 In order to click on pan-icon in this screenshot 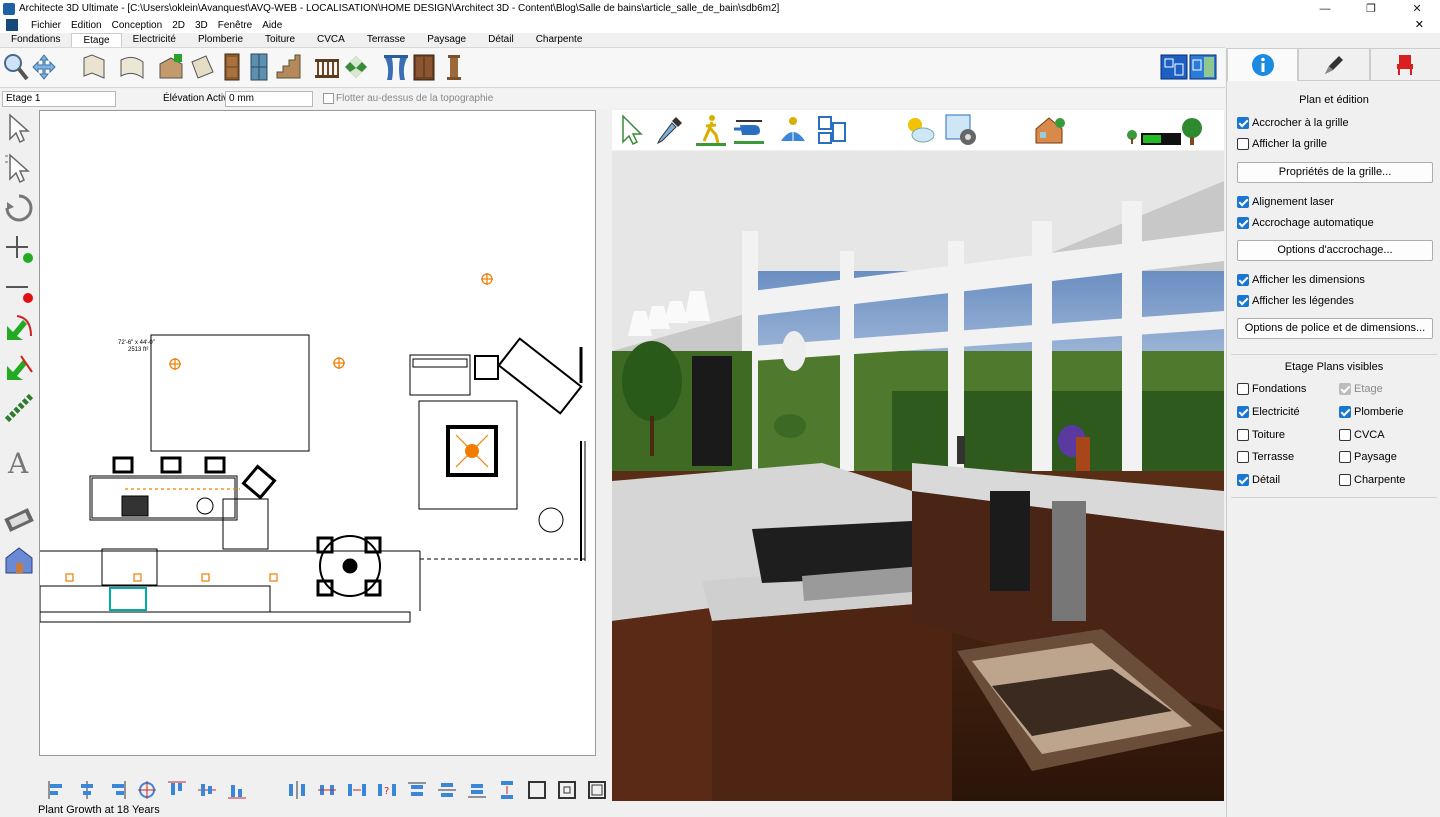, I will do `click(44, 67)`.